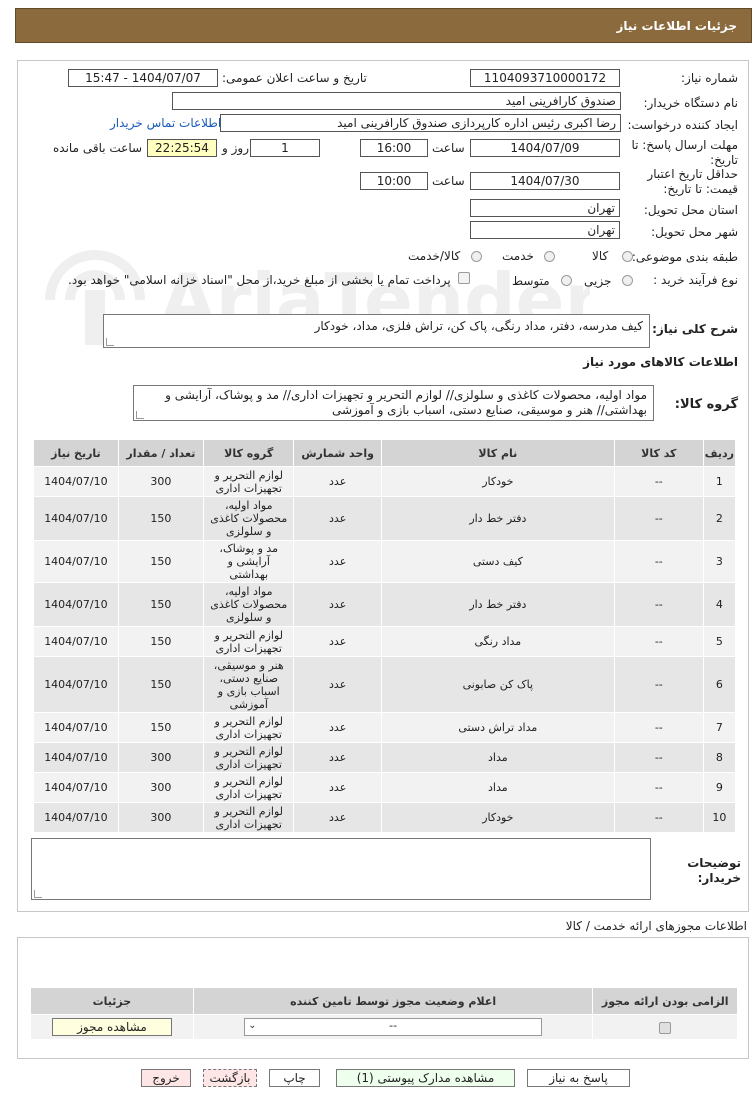 This screenshot has height=1104, width=755. Describe the element at coordinates (627, 256) in the screenshot. I see `category-goods-radio` at that location.